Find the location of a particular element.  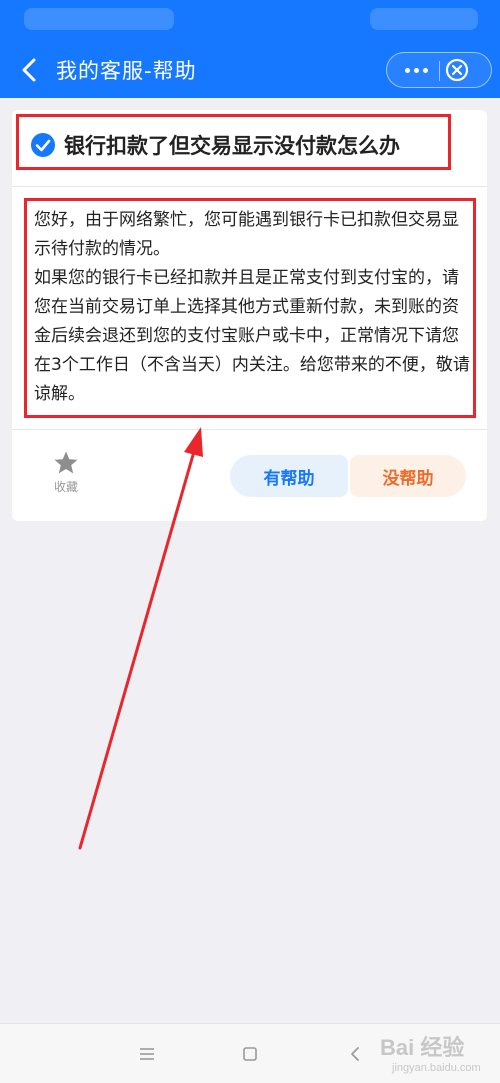

back-button is located at coordinates (30, 70).